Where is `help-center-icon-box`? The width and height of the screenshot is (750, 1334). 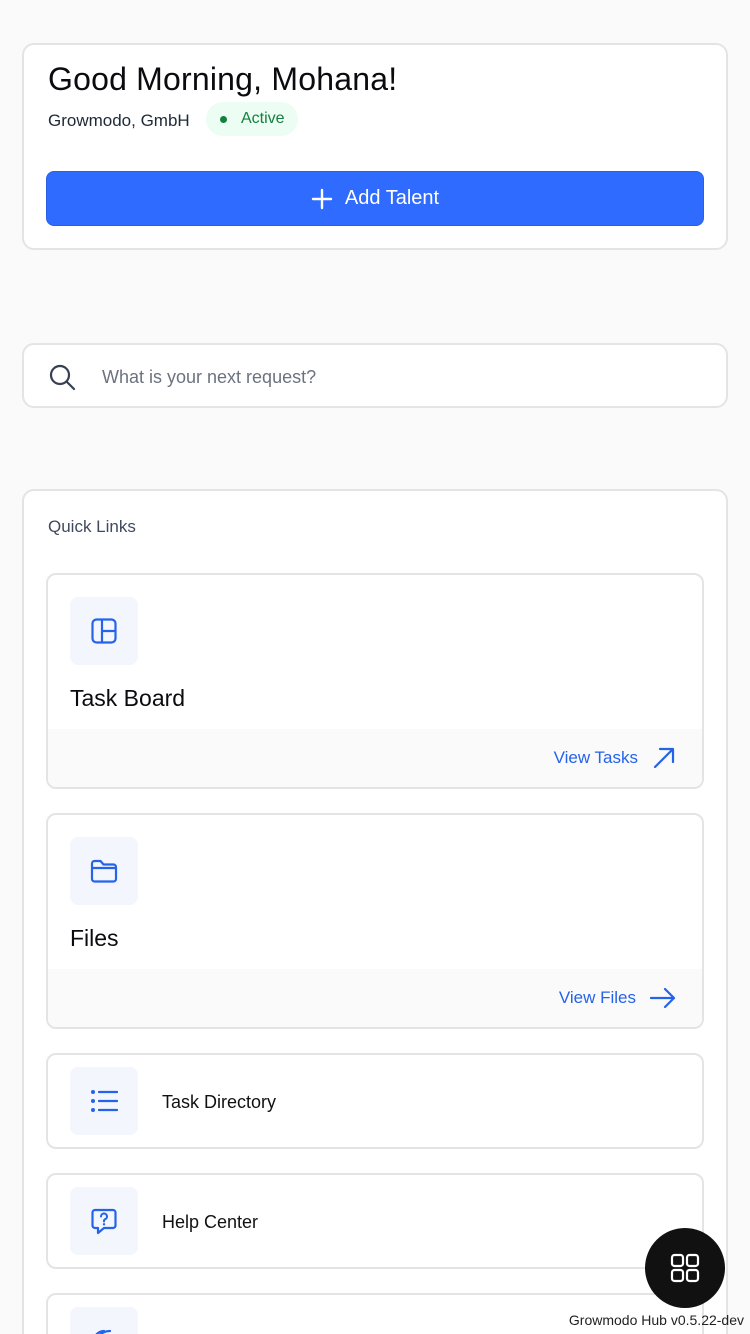
help-center-icon-box is located at coordinates (104, 1221).